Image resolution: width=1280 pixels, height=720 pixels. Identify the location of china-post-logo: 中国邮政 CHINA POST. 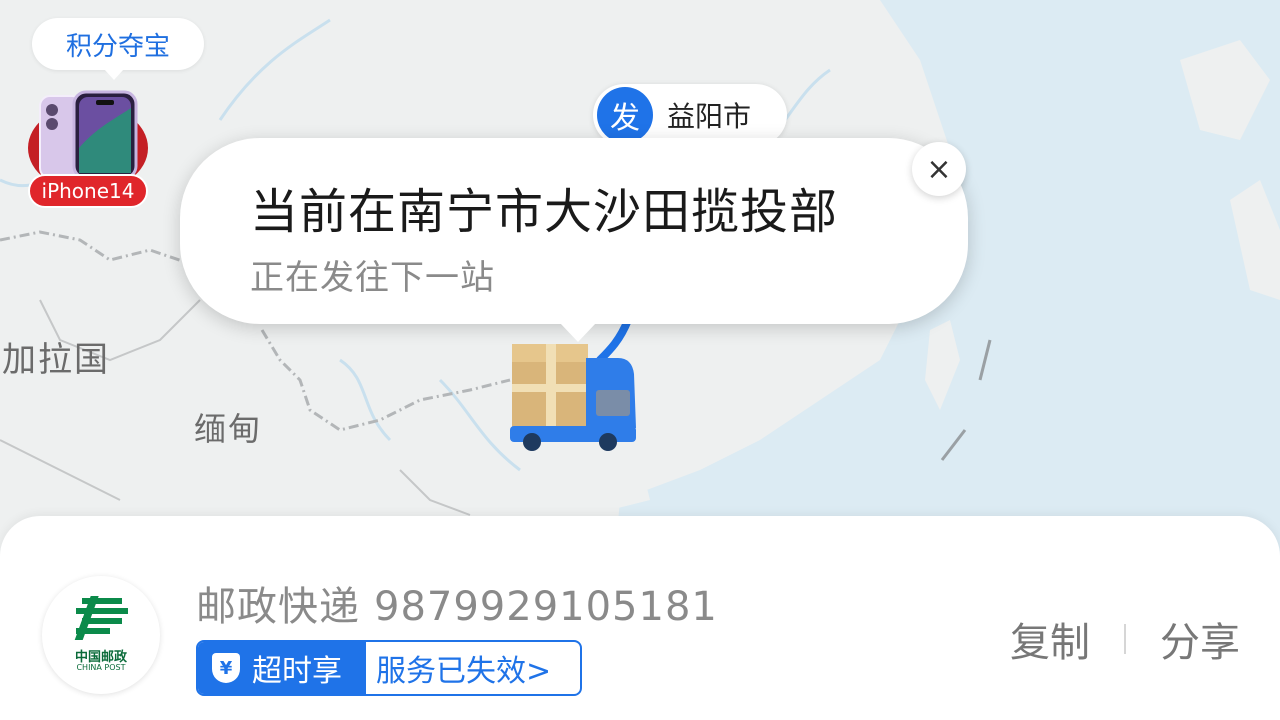
(101, 635).